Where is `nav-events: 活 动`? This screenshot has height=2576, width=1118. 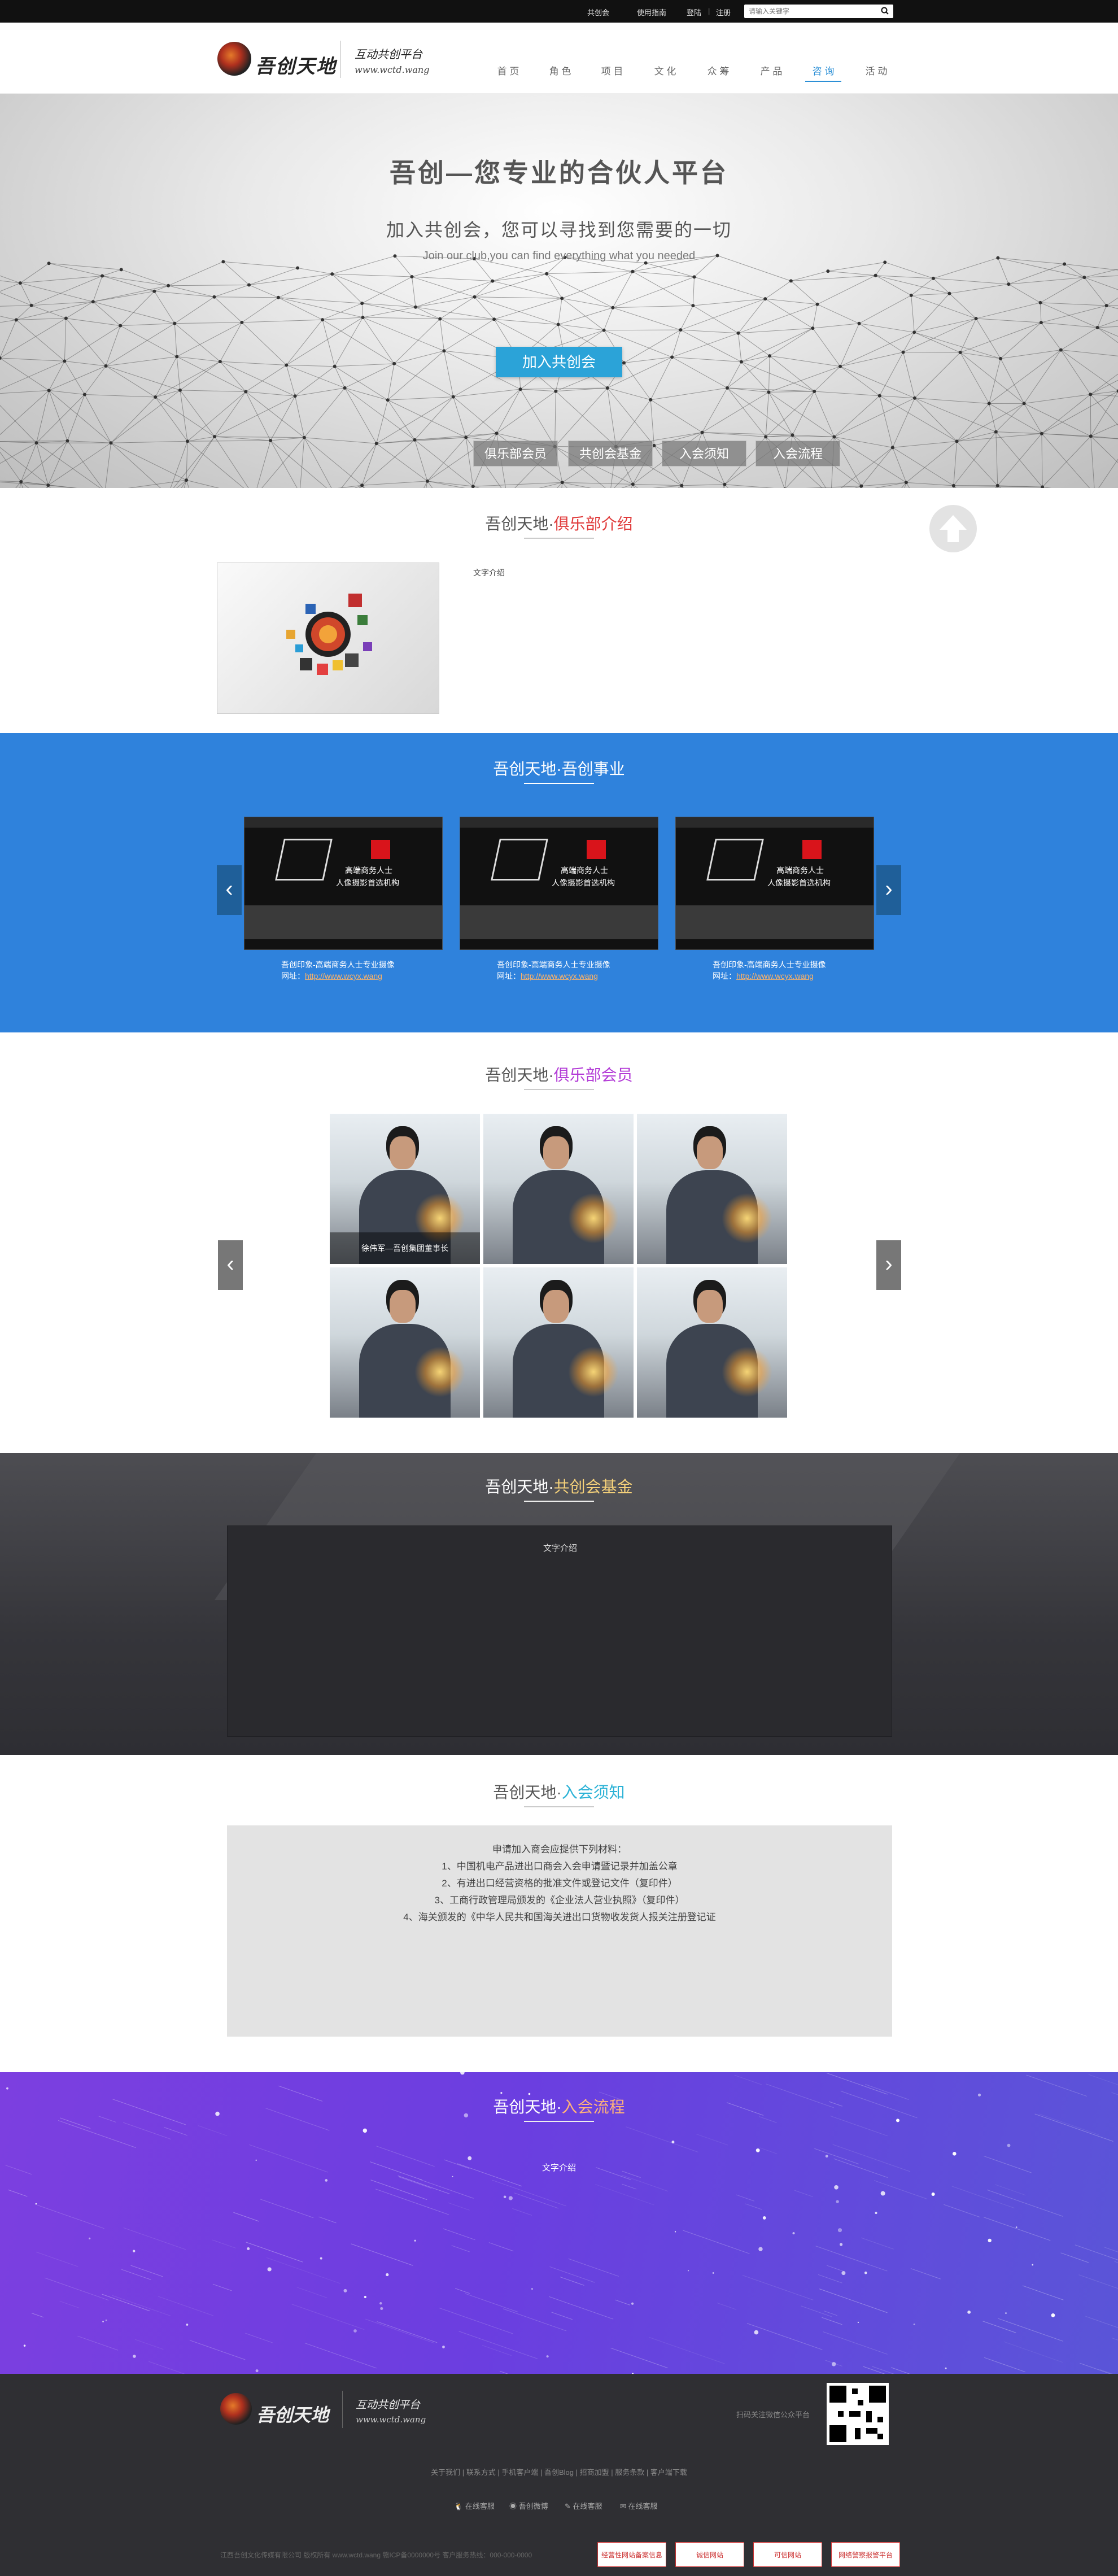
nav-events: 活 动 is located at coordinates (876, 70).